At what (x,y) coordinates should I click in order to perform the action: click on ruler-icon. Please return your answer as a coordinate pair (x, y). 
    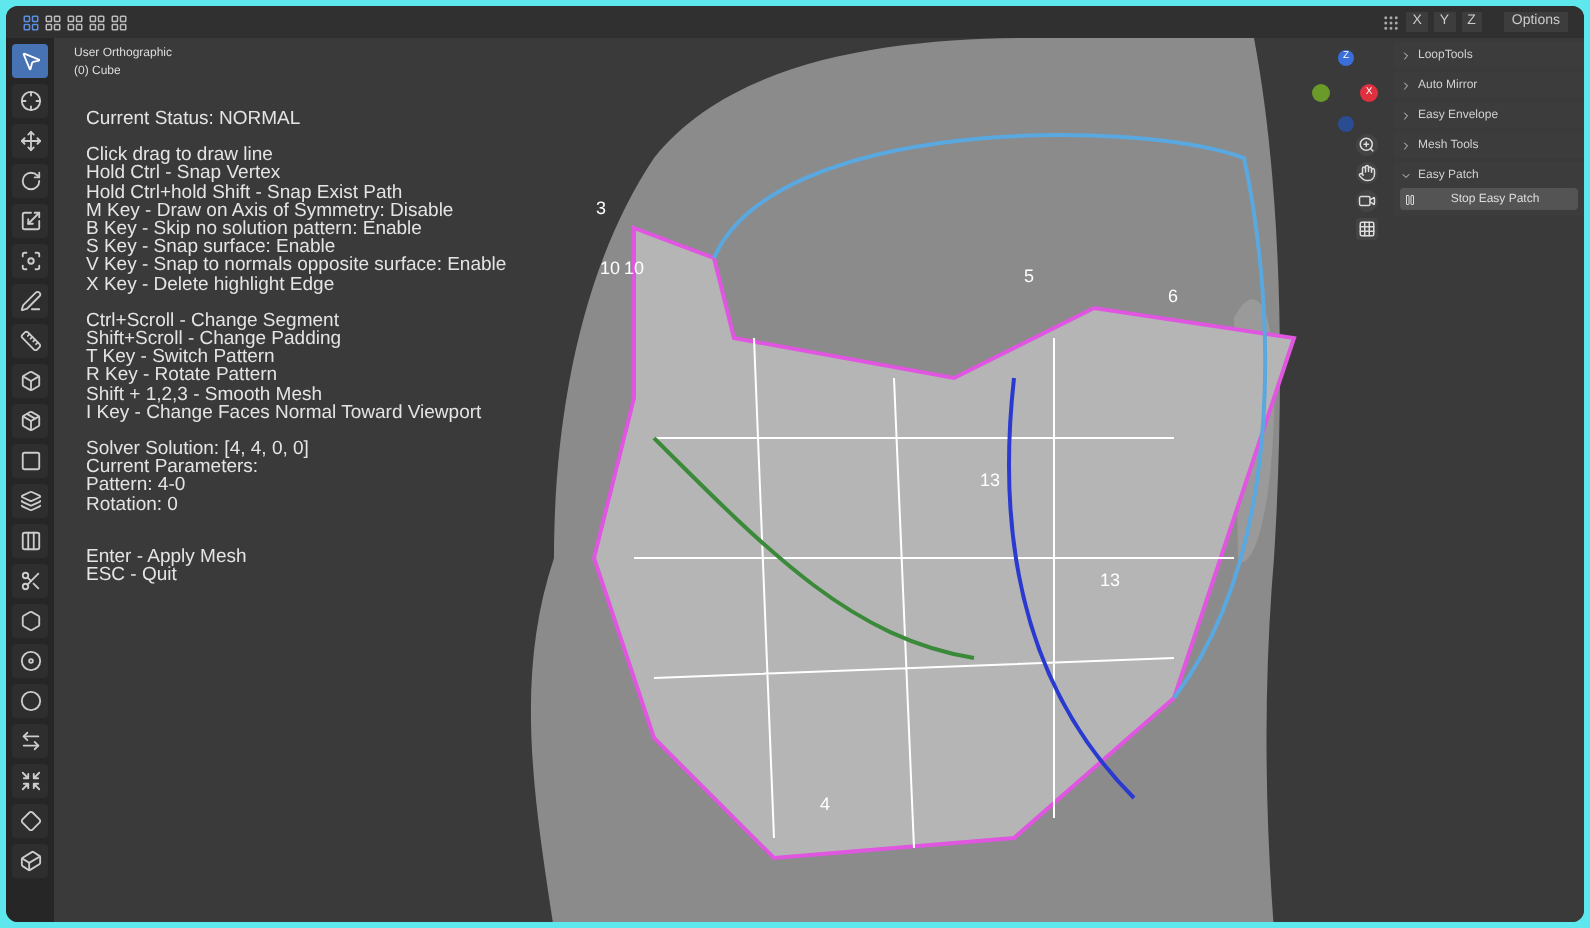
    Looking at the image, I should click on (30, 341).